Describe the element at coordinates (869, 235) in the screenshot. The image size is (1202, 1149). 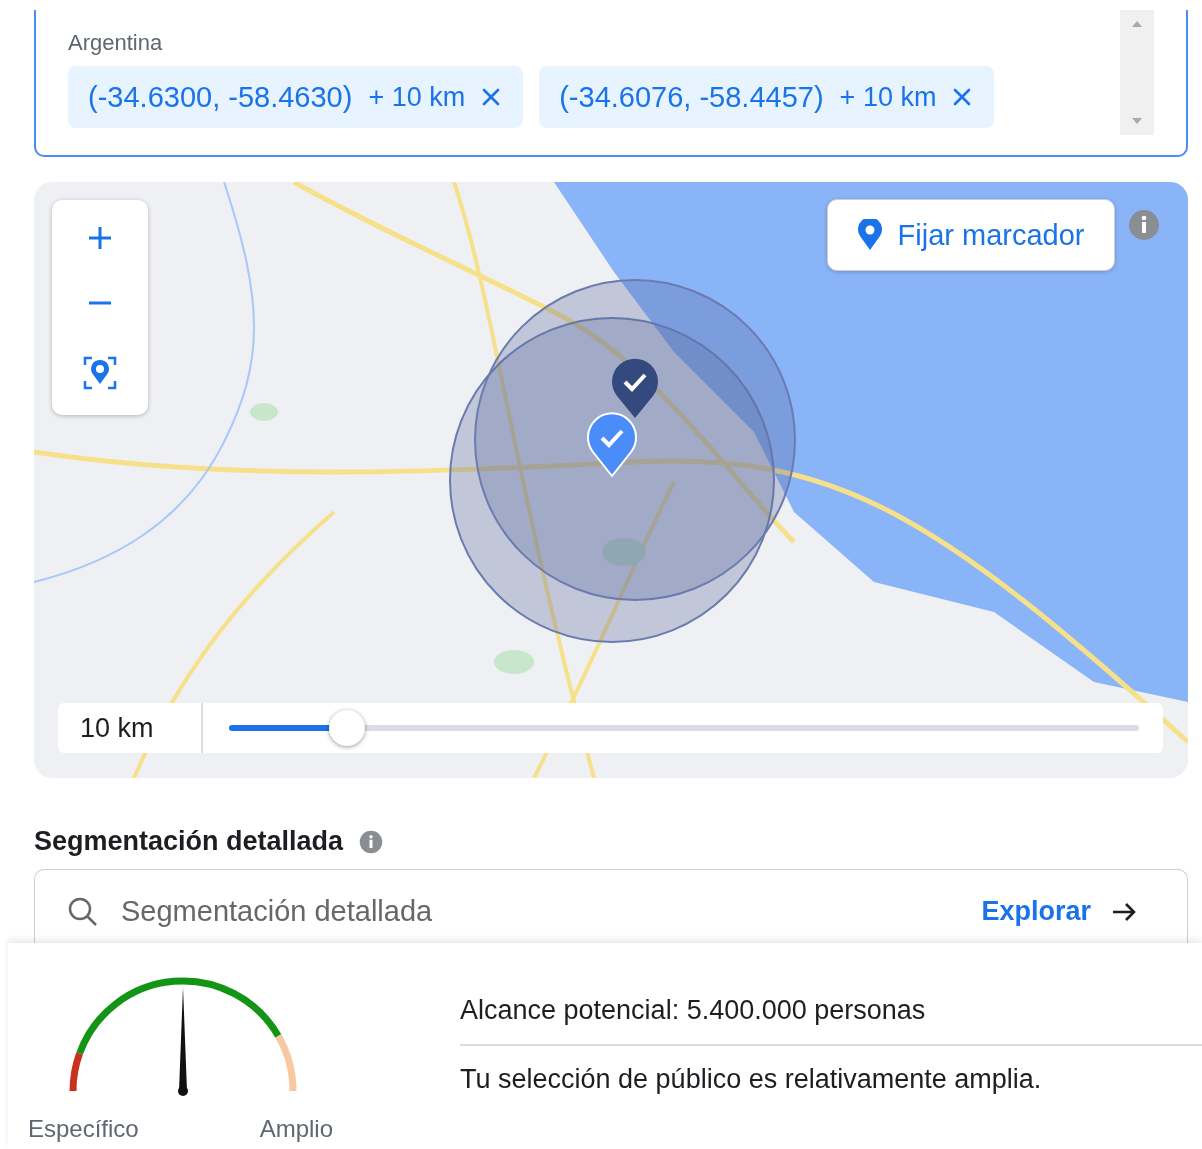
I see `location-pin-icon` at that location.